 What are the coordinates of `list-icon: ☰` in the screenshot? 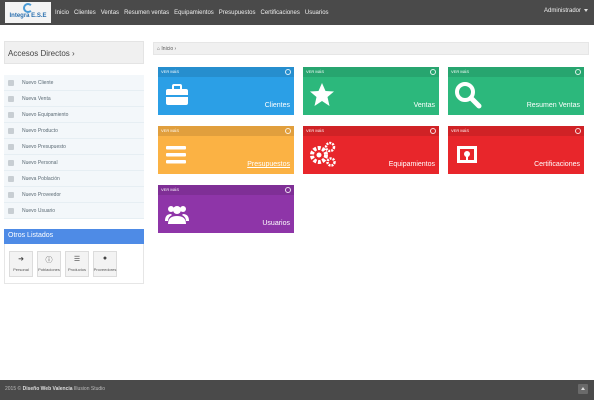 It's located at (77, 259).